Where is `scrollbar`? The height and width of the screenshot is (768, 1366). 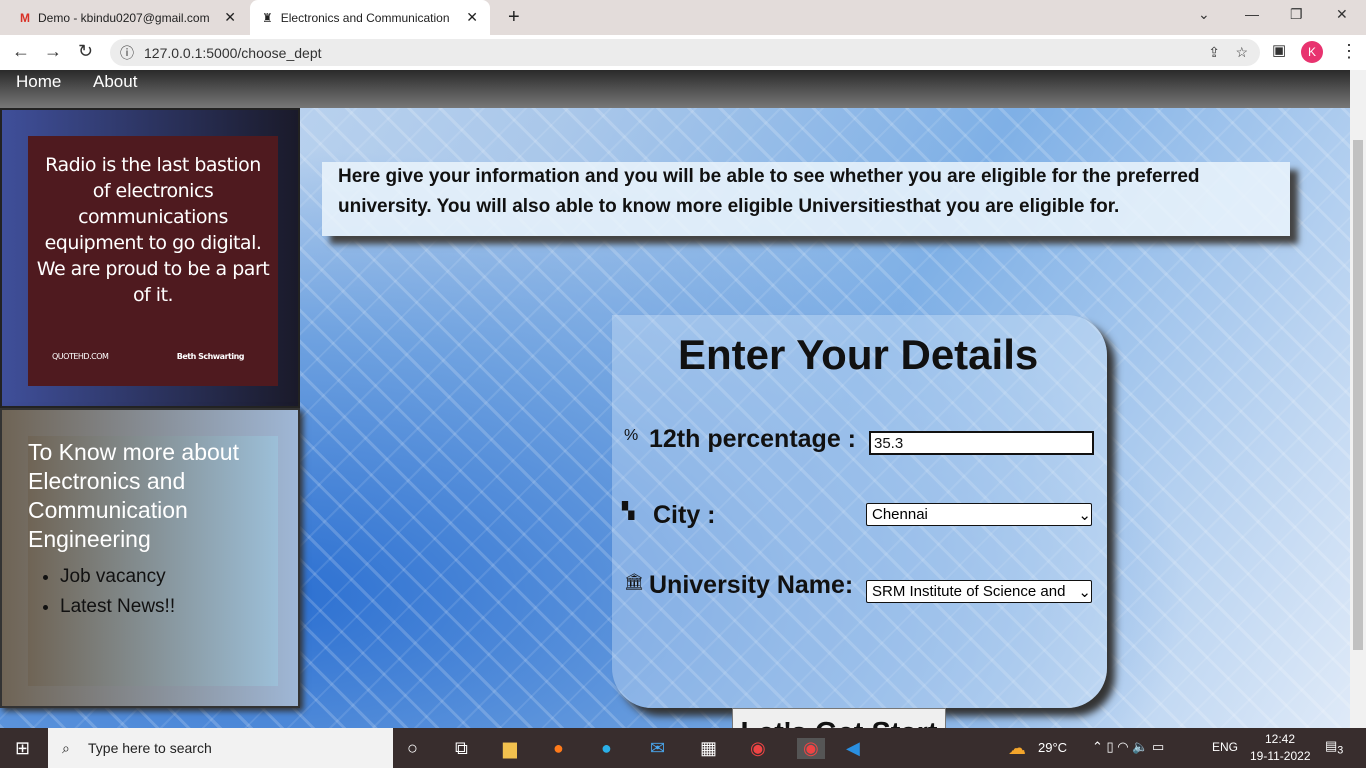 scrollbar is located at coordinates (1358, 399).